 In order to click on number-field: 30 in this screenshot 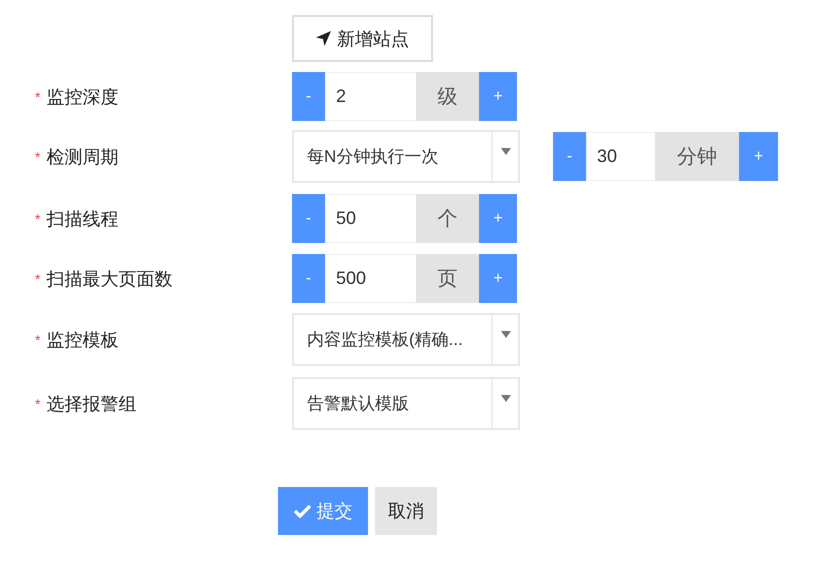, I will do `click(620, 156)`.